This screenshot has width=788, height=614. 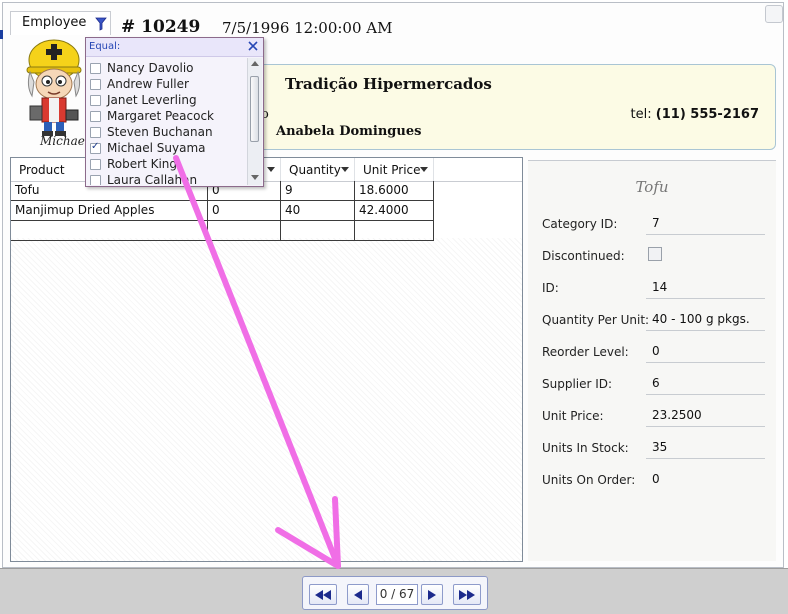 I want to click on filter-option: Robert King, so click(x=166, y=164).